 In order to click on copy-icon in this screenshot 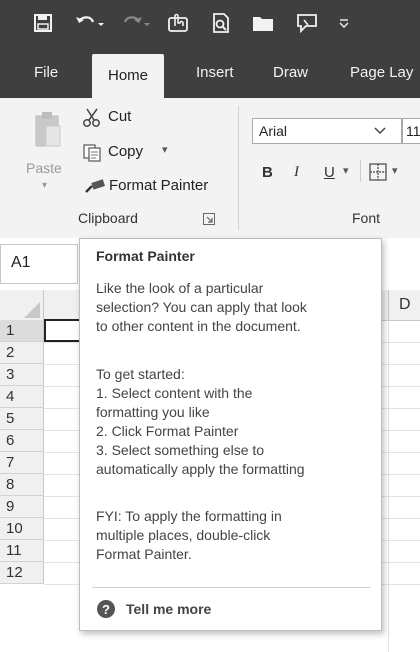, I will do `click(93, 155)`.